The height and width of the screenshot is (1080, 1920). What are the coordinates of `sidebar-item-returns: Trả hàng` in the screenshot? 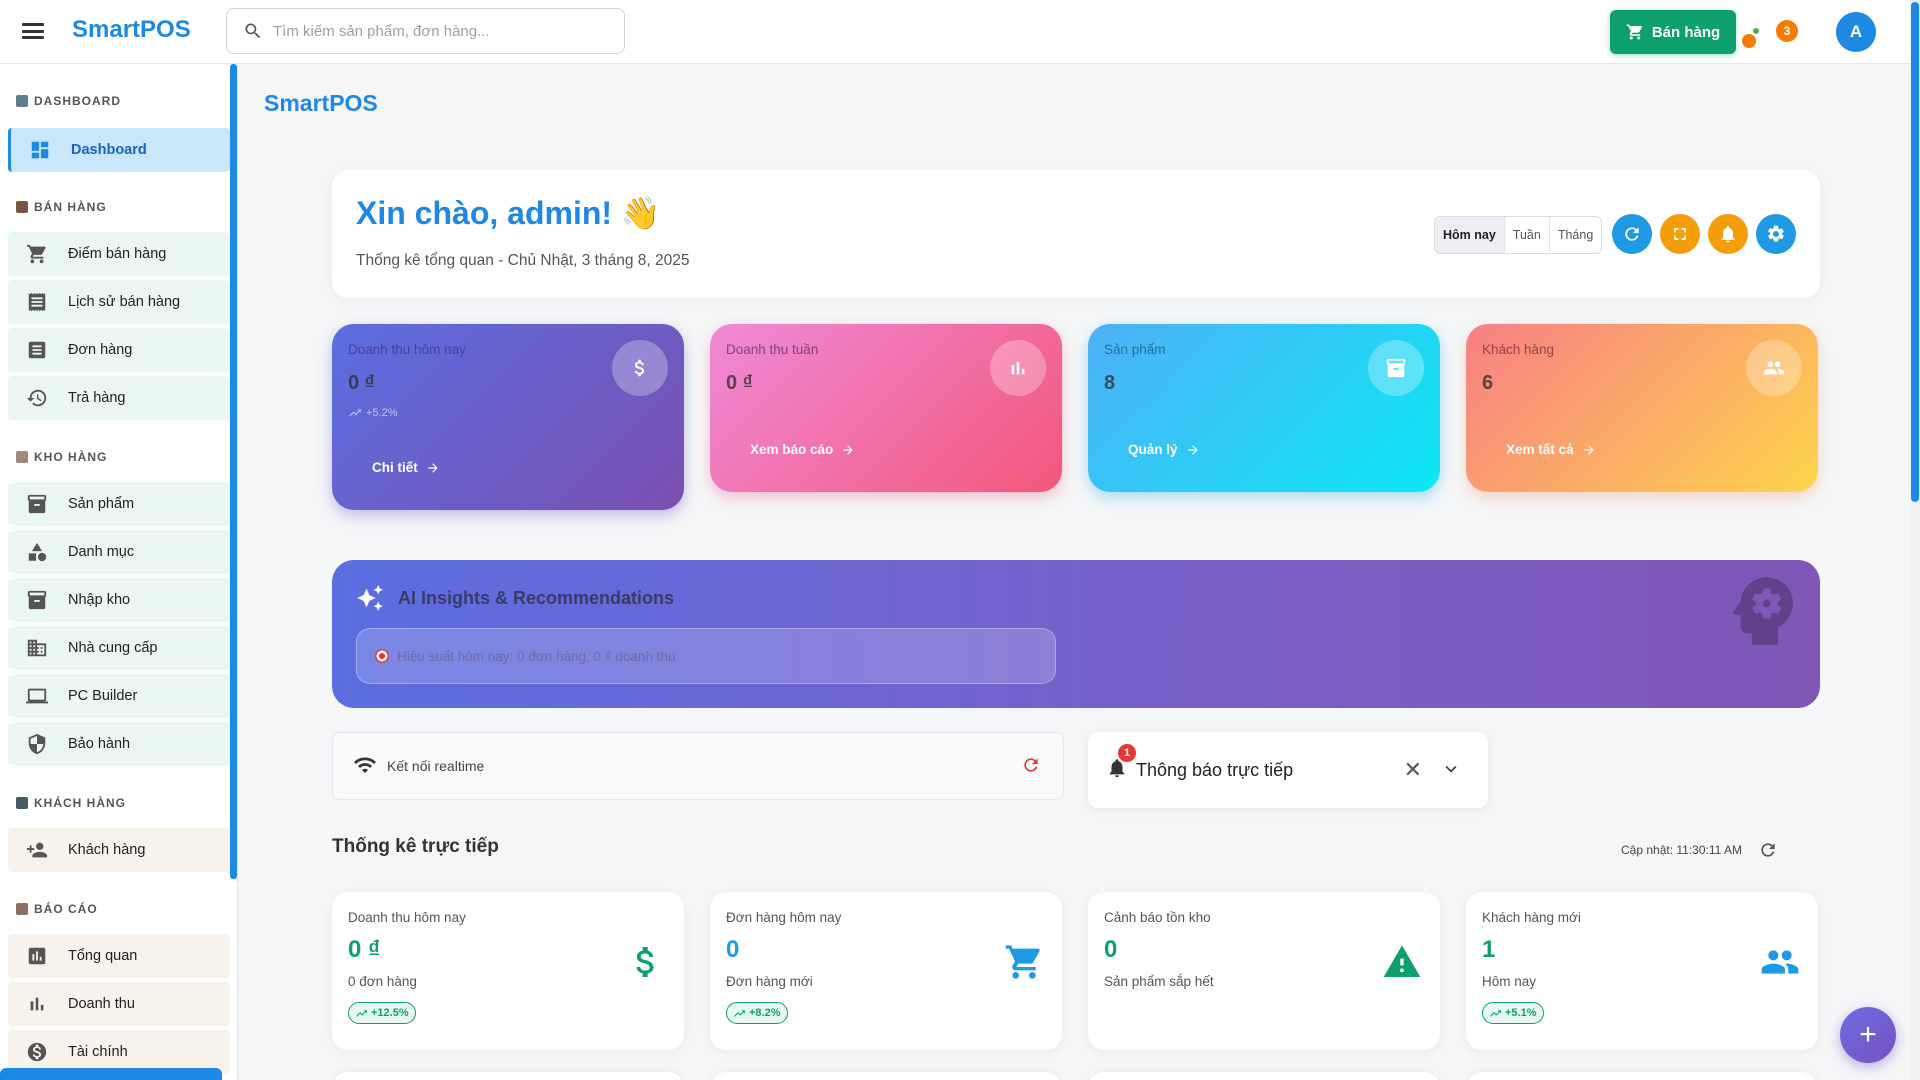 It's located at (119, 398).